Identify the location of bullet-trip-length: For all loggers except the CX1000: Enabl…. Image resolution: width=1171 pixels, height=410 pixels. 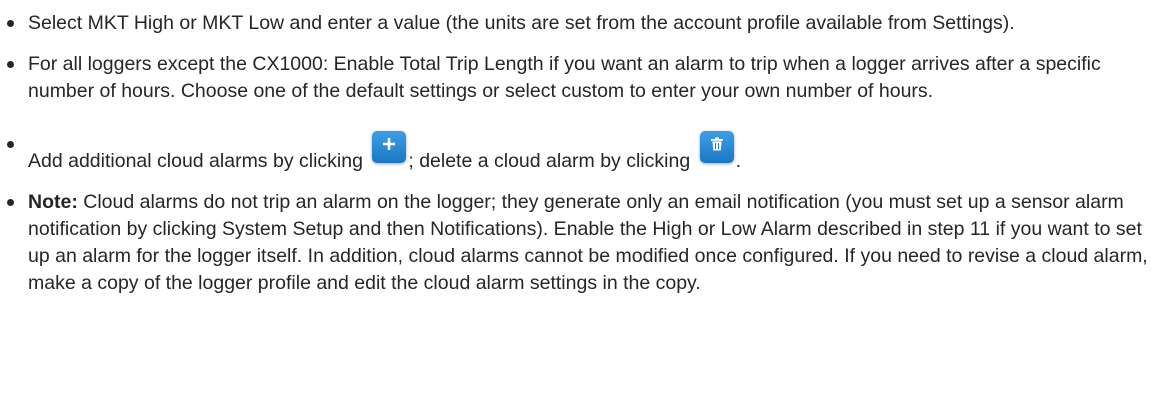
(580, 78).